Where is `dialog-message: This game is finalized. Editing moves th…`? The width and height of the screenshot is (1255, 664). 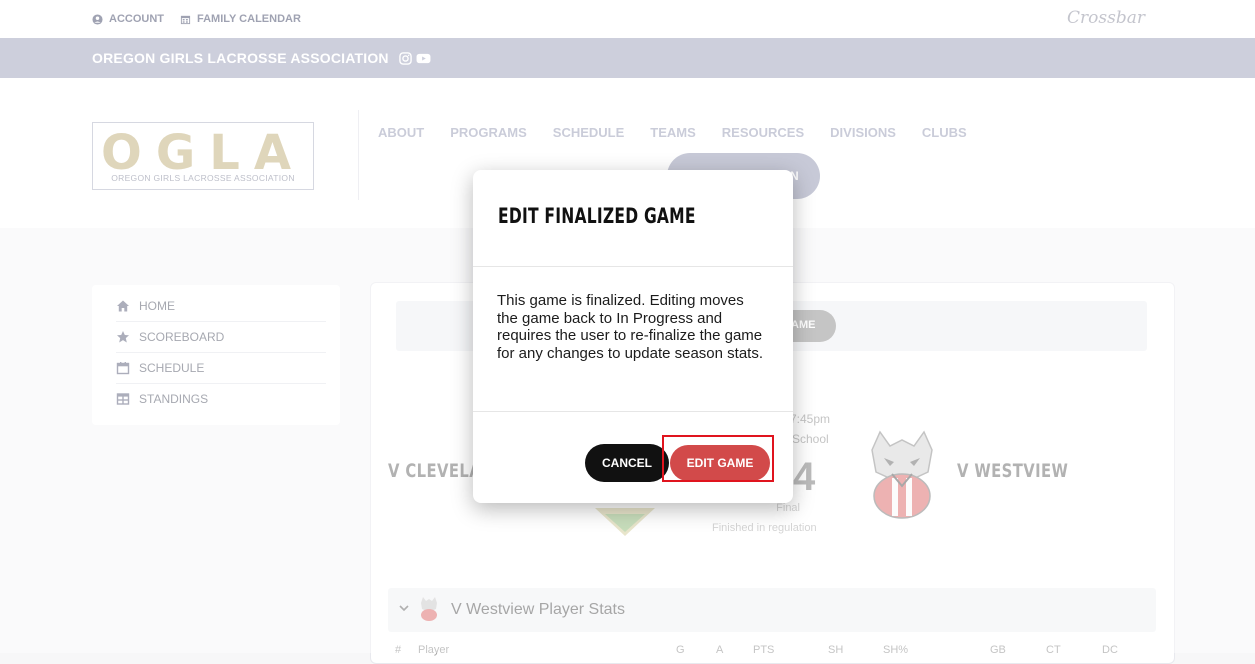
dialog-message: This game is finalized. Editing moves th… is located at coordinates (630, 327).